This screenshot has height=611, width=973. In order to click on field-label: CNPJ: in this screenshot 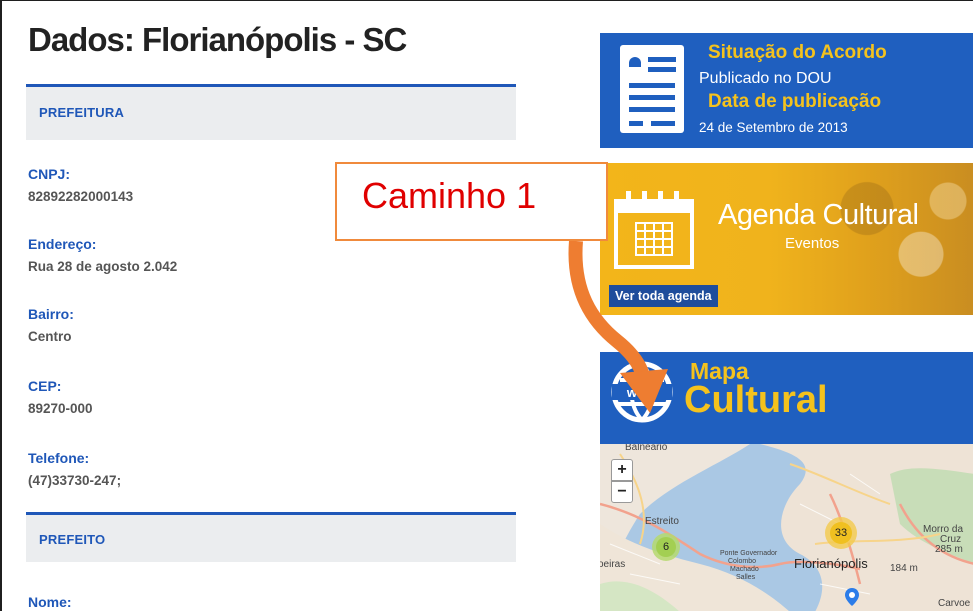, I will do `click(49, 174)`.